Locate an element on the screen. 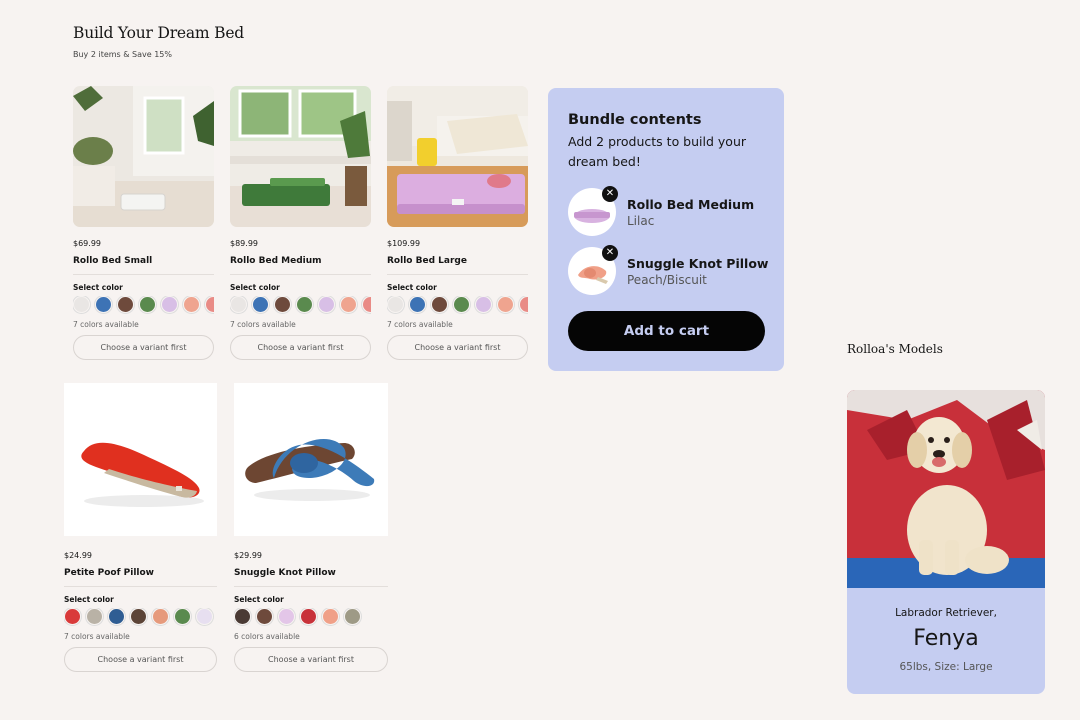 The height and width of the screenshot is (720, 1080). product-price: $89.99 is located at coordinates (244, 243).